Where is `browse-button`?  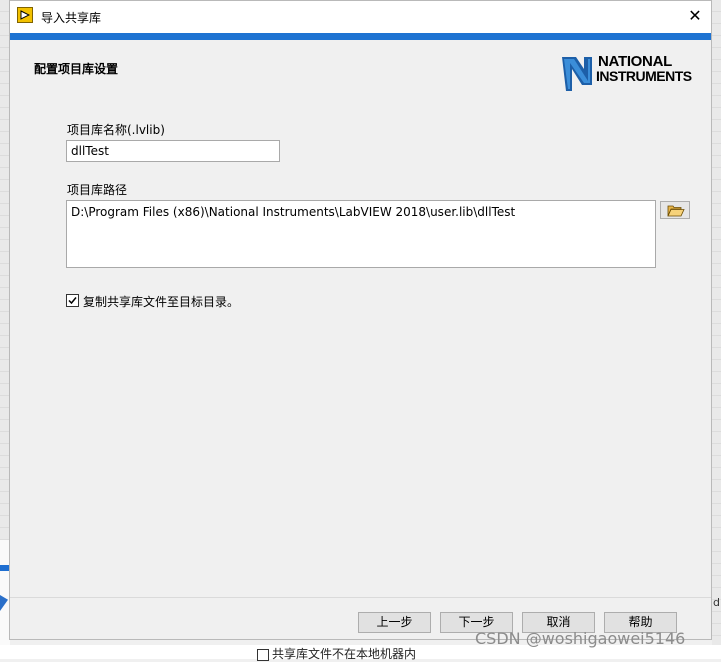
browse-button is located at coordinates (675, 210).